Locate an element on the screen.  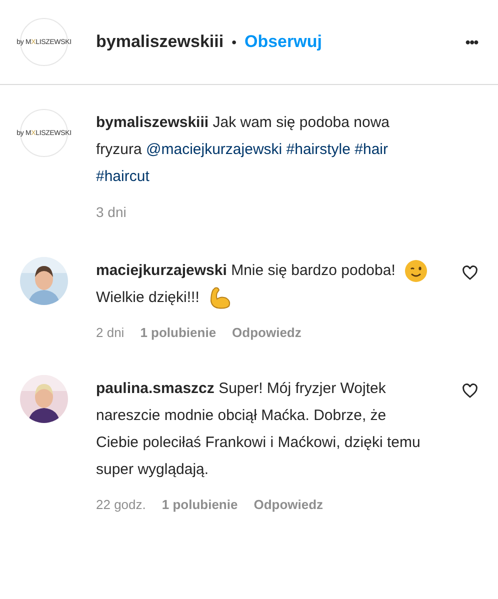
caption-text: bymaliszewskiii Jak wam się podoba nowa fryzura @maciejkurzajewski #hairstyle #hair #haircut is located at coordinates (243, 150).